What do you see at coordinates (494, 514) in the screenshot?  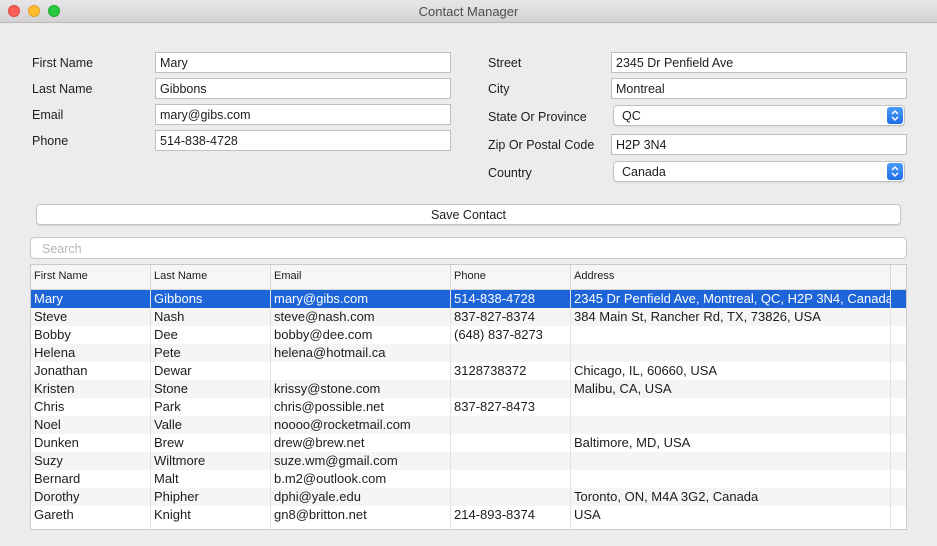 I see `cell-phone: 214-893-8374` at bounding box center [494, 514].